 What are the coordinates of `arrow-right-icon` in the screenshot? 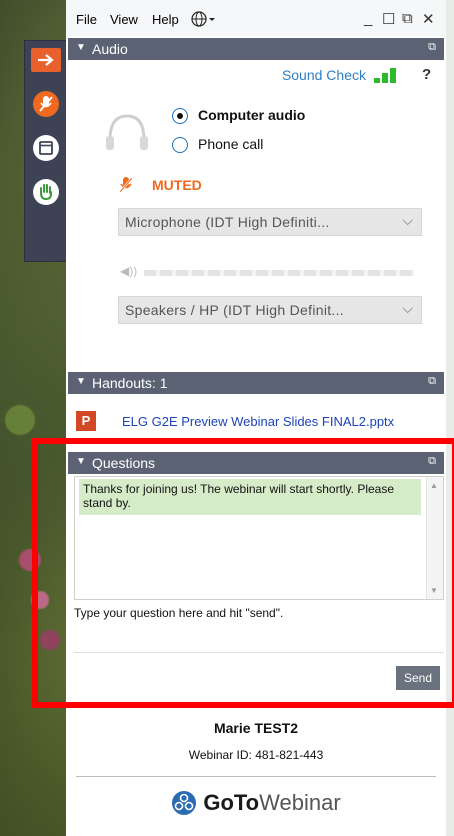 It's located at (46, 60).